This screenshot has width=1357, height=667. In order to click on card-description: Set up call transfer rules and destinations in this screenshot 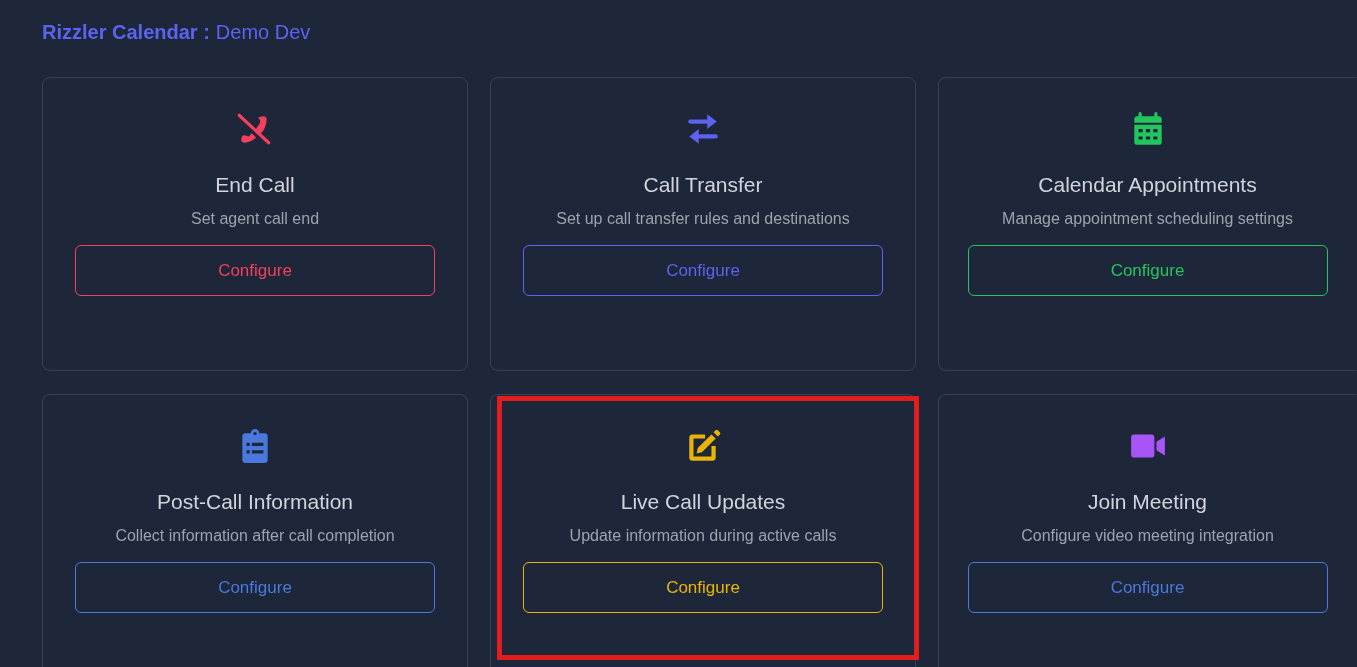, I will do `click(703, 219)`.